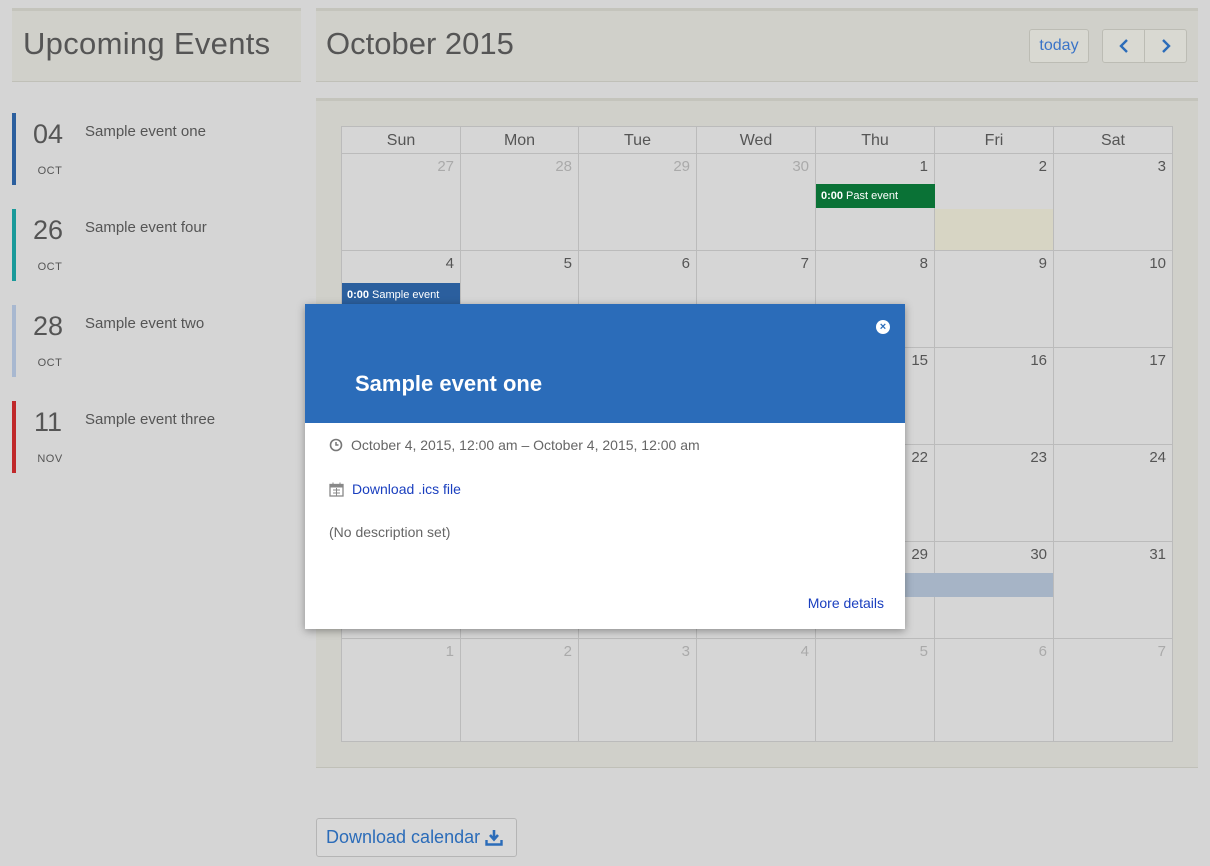 This screenshot has height=866, width=1210. Describe the element at coordinates (994, 493) in the screenshot. I see `day-cell: 23` at that location.